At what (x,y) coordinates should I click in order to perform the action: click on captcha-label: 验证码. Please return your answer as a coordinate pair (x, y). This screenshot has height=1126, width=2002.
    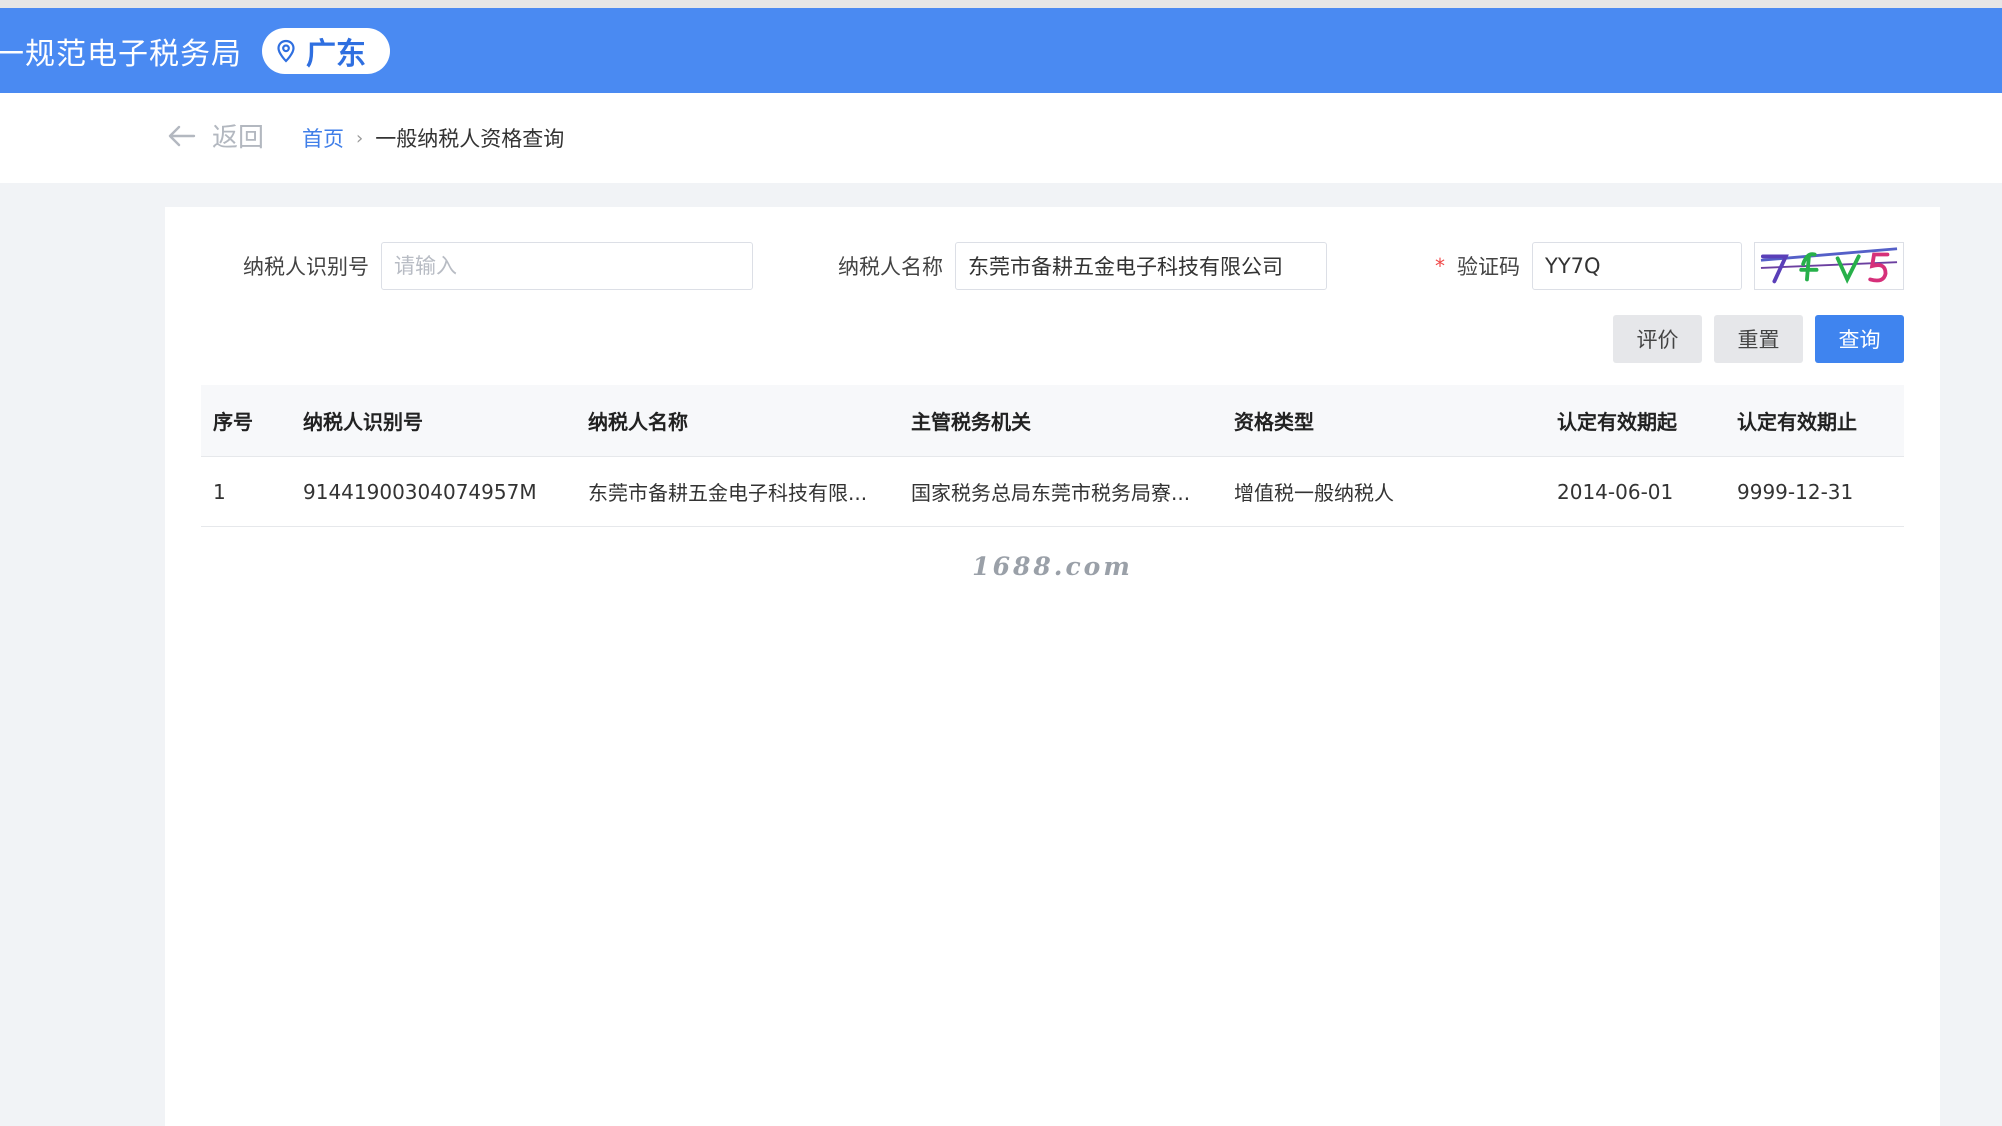
    Looking at the image, I should click on (1488, 267).